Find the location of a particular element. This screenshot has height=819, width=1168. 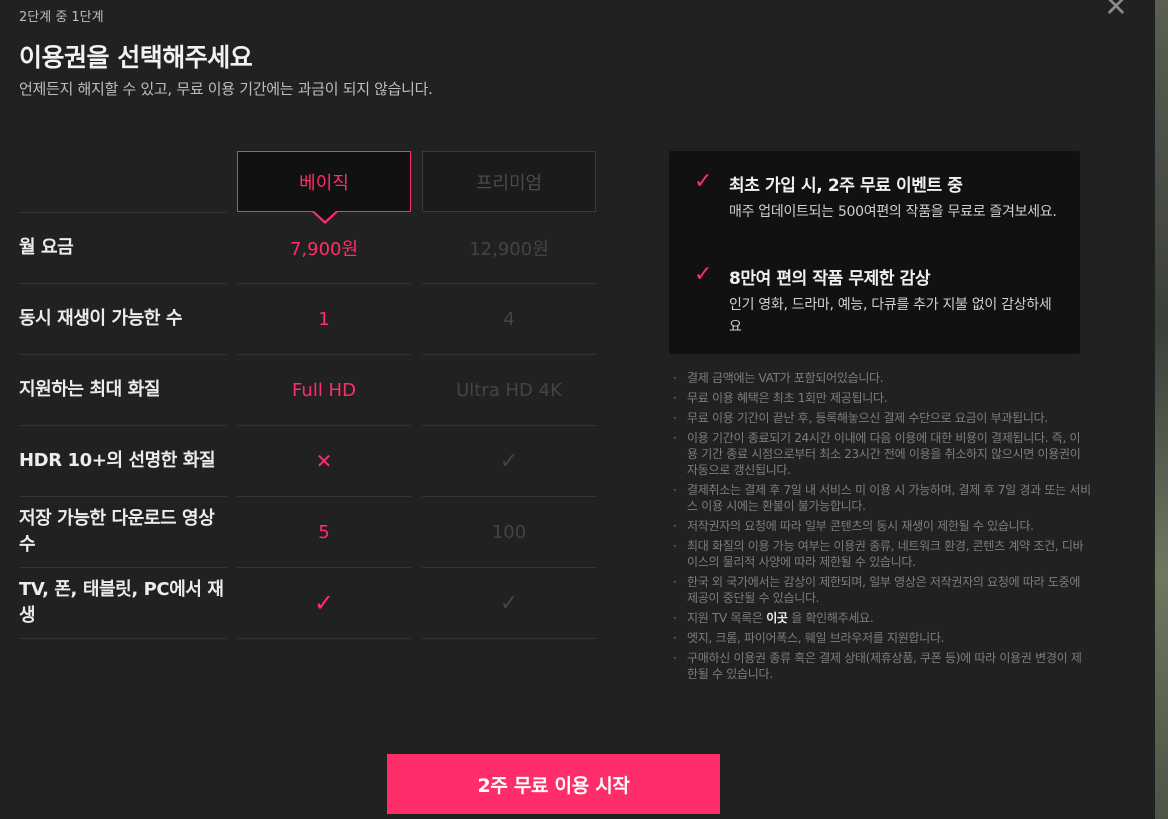

row-label: 지원하는 최대 화질 is located at coordinates (123, 390).